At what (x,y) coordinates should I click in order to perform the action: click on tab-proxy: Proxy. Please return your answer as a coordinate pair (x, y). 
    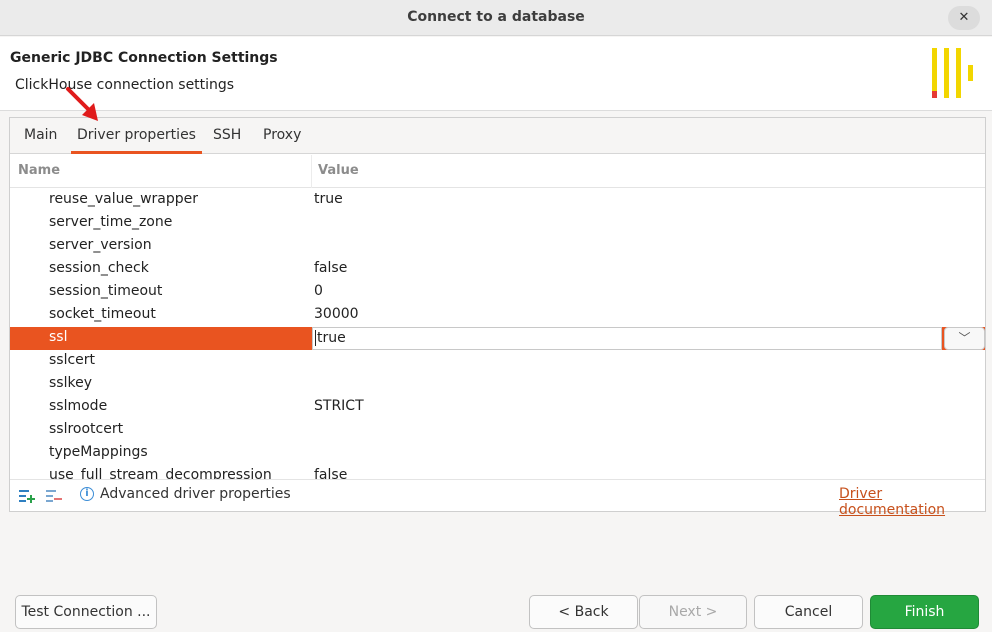
    Looking at the image, I should click on (282, 135).